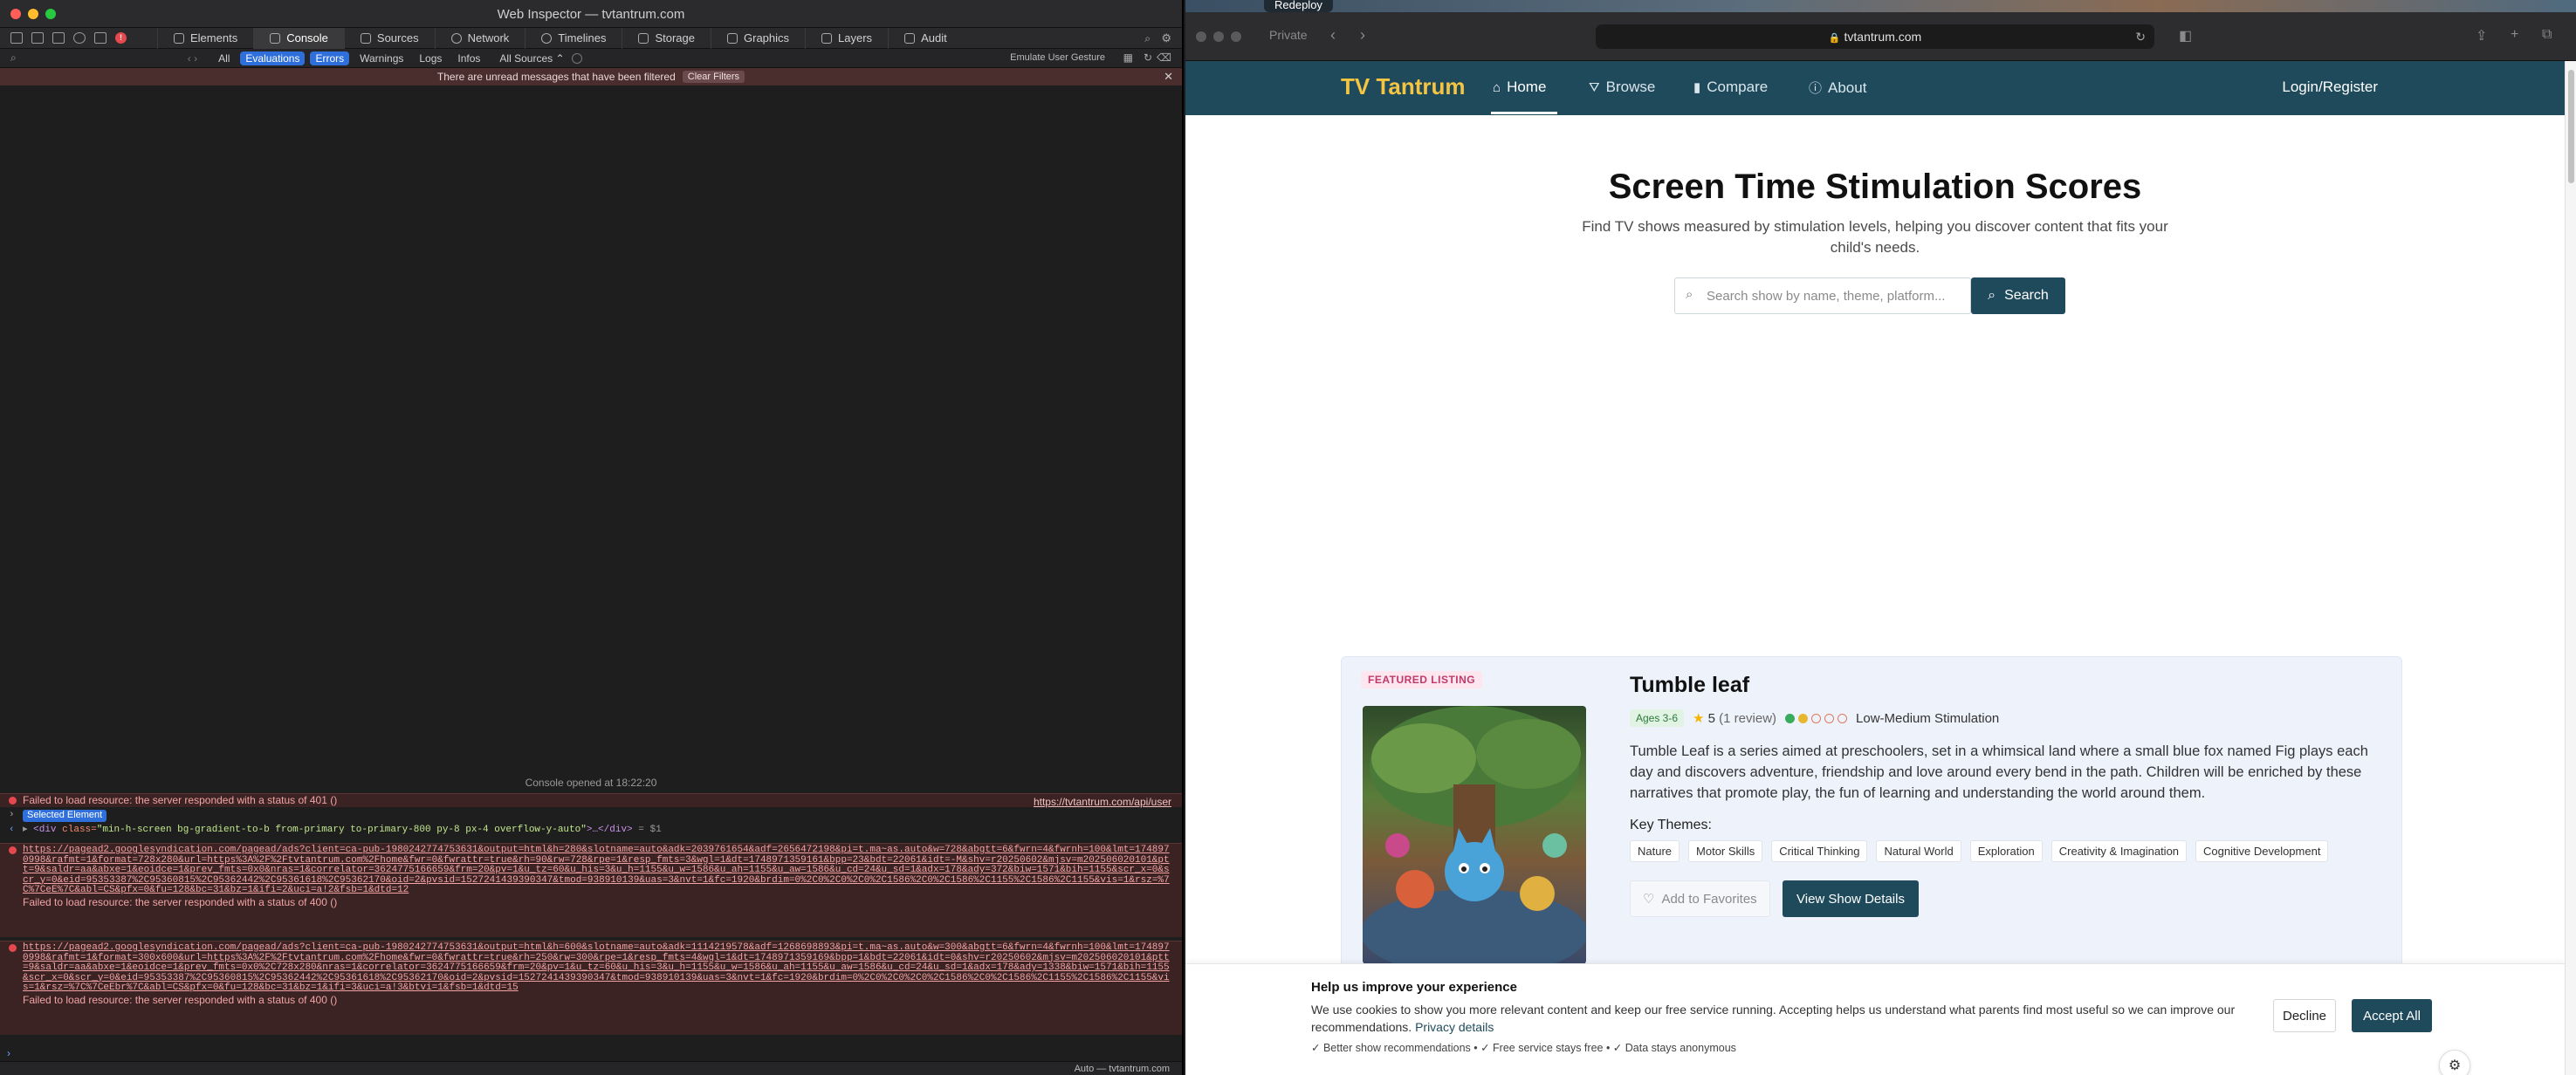 Image resolution: width=2576 pixels, height=1075 pixels. I want to click on storage-icon, so click(643, 38).